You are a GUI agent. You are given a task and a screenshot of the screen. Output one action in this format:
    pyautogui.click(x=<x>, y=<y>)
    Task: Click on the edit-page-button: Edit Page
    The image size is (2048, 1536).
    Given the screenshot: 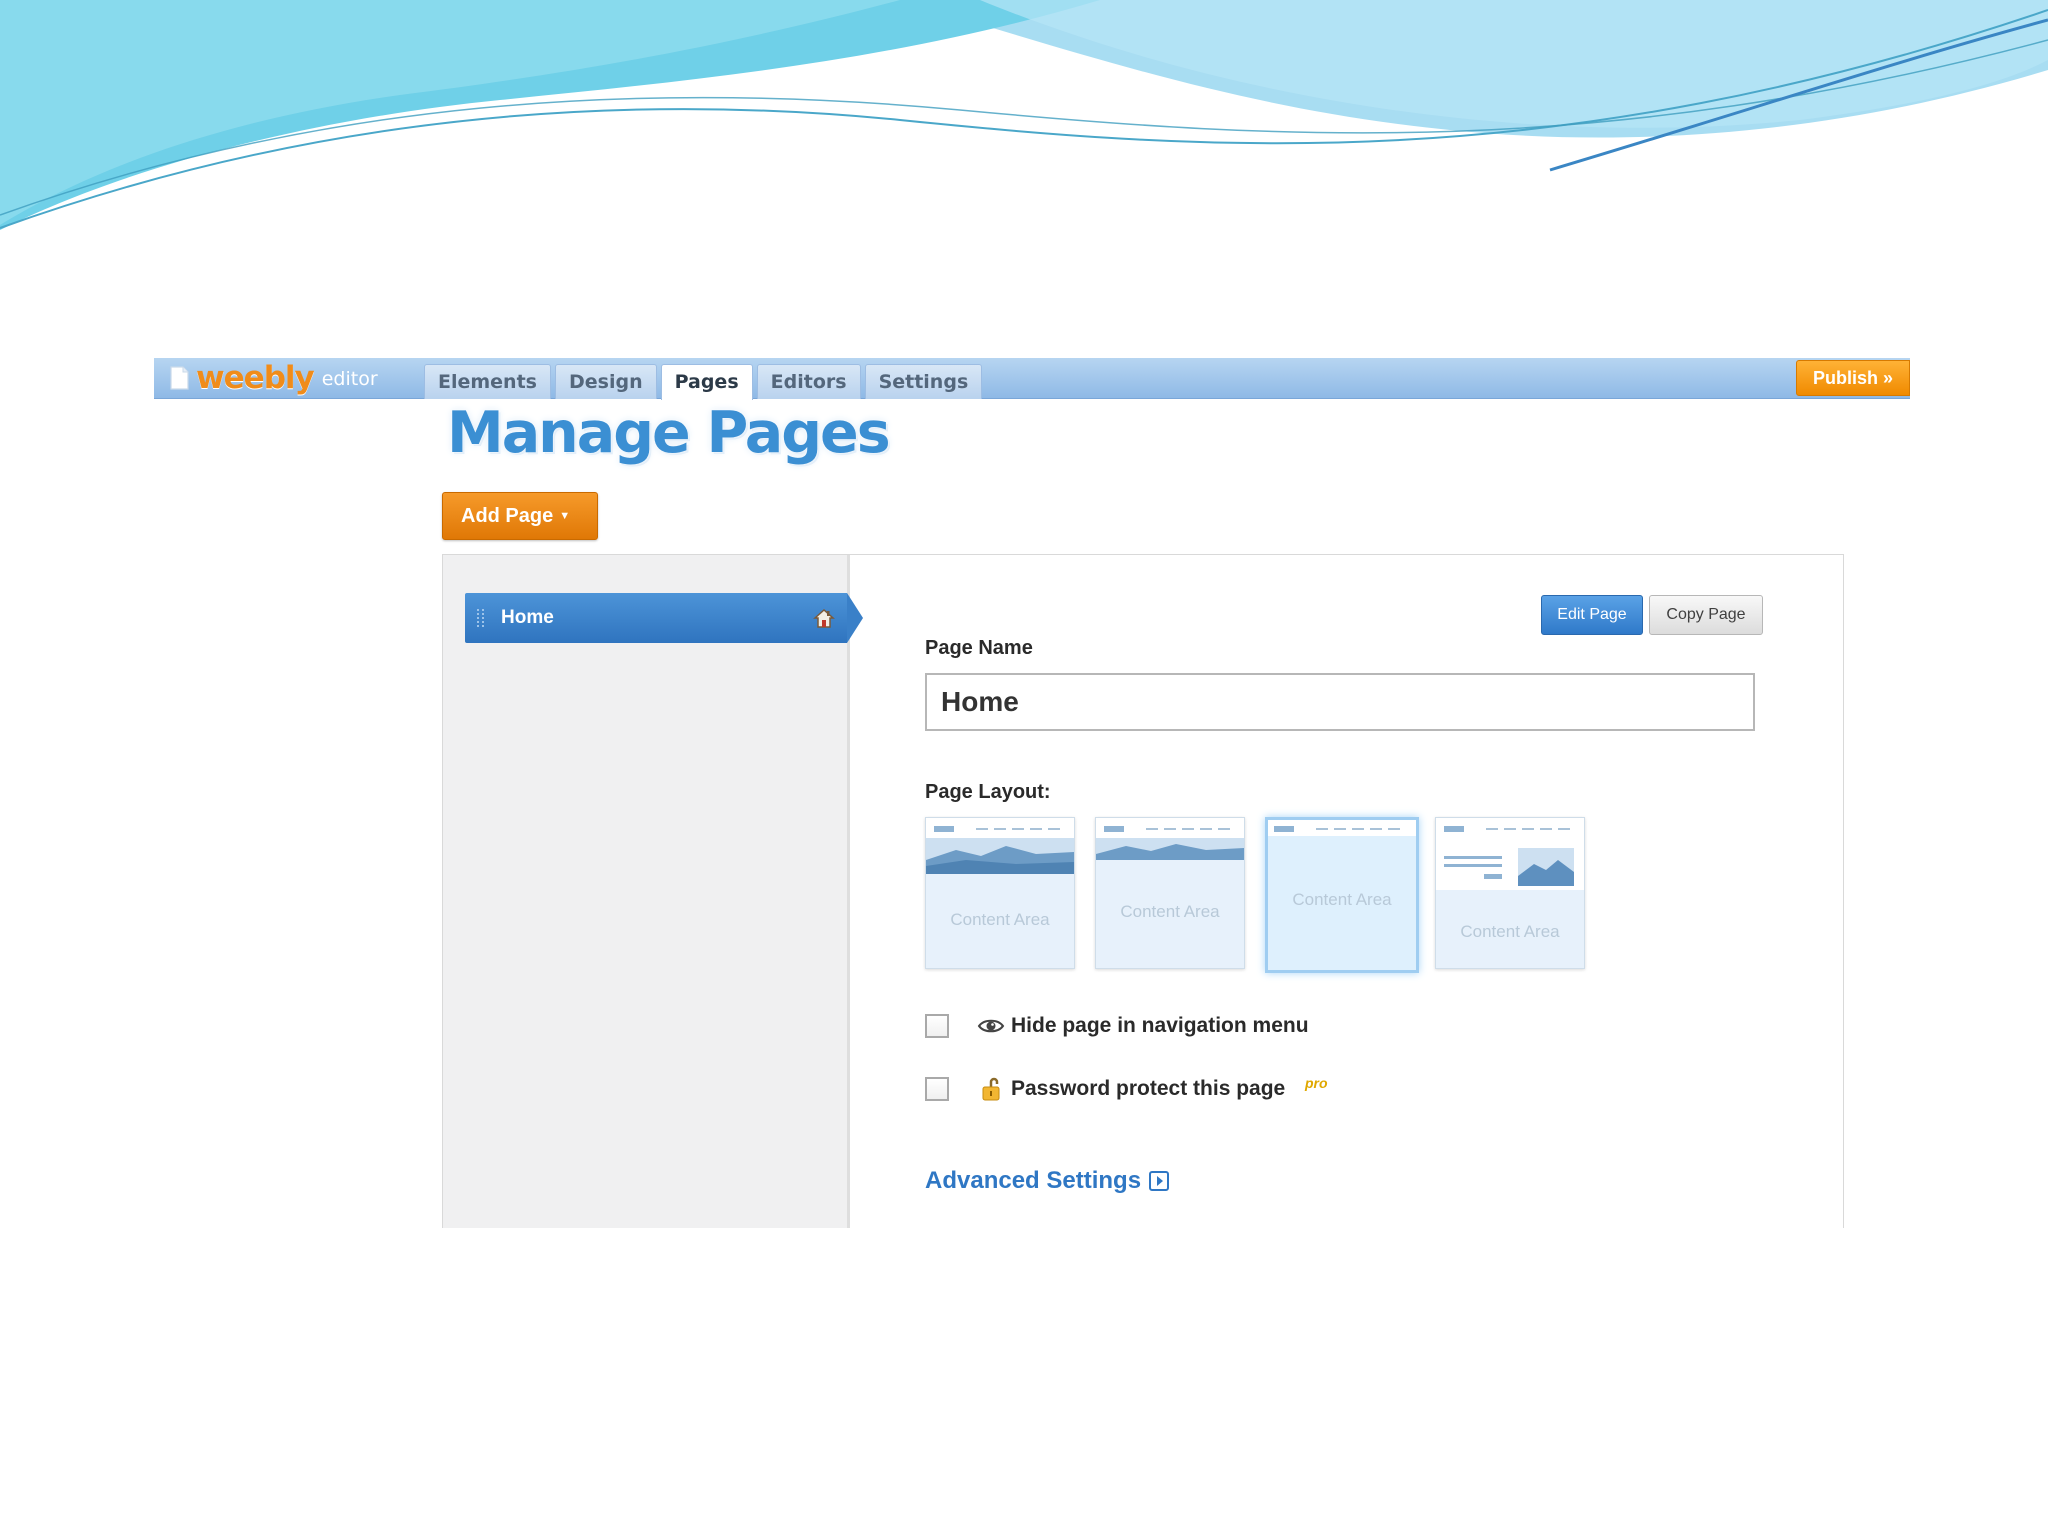 What is the action you would take?
    pyautogui.click(x=1592, y=615)
    